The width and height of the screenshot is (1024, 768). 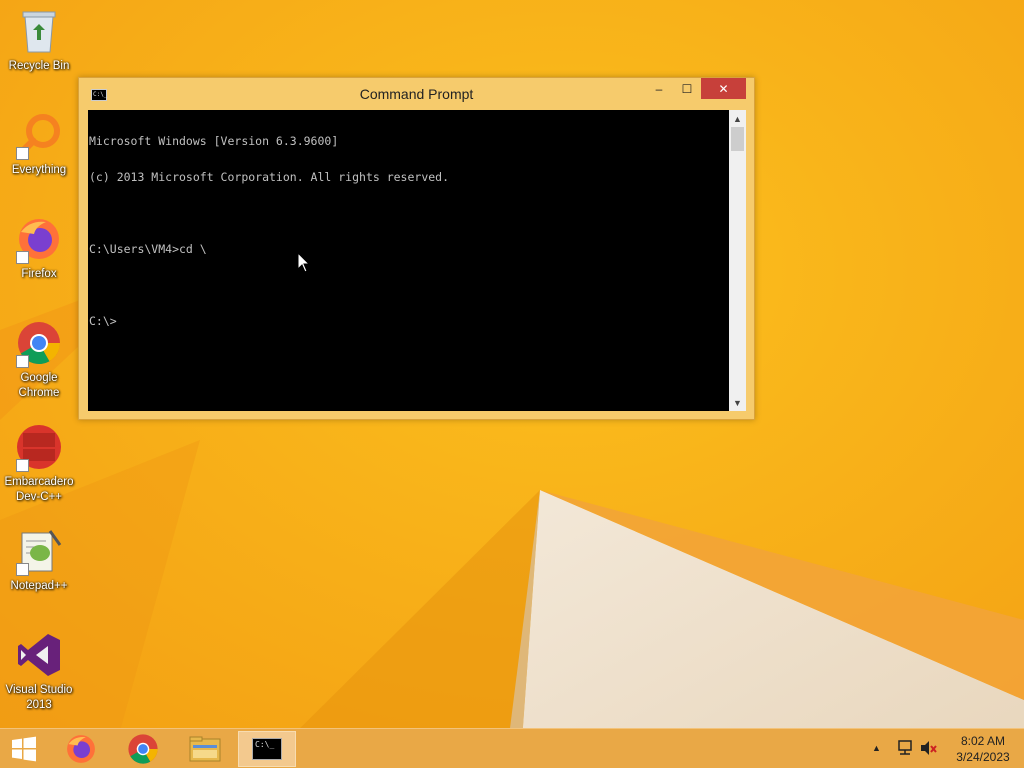 What do you see at coordinates (512, 748) in the screenshot?
I see `taskbar: C:\_ ▲ 8:02 AM 3/24/2023` at bounding box center [512, 748].